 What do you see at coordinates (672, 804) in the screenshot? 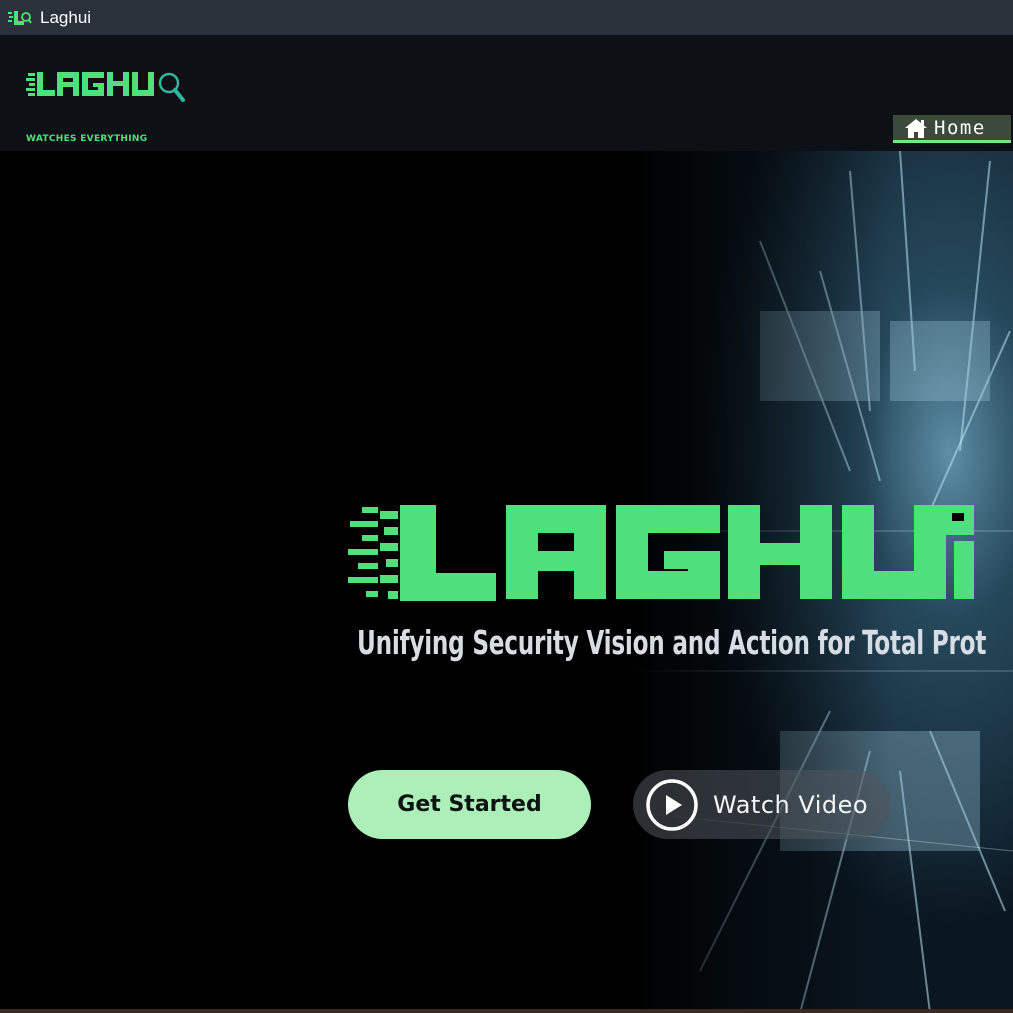
I see `play-icon` at bounding box center [672, 804].